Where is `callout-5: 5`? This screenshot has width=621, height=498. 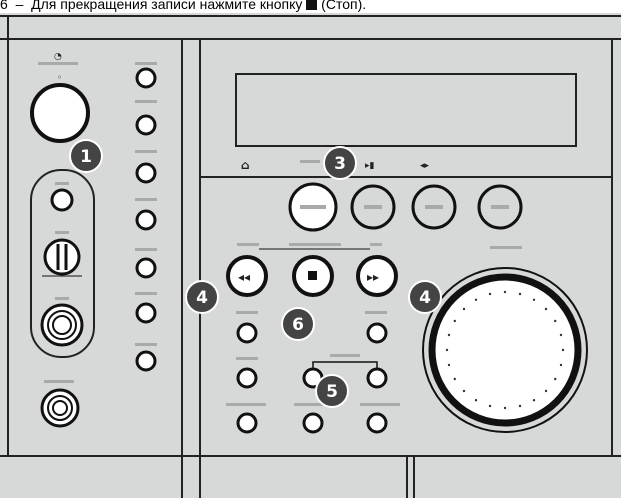 callout-5: 5 is located at coordinates (332, 391).